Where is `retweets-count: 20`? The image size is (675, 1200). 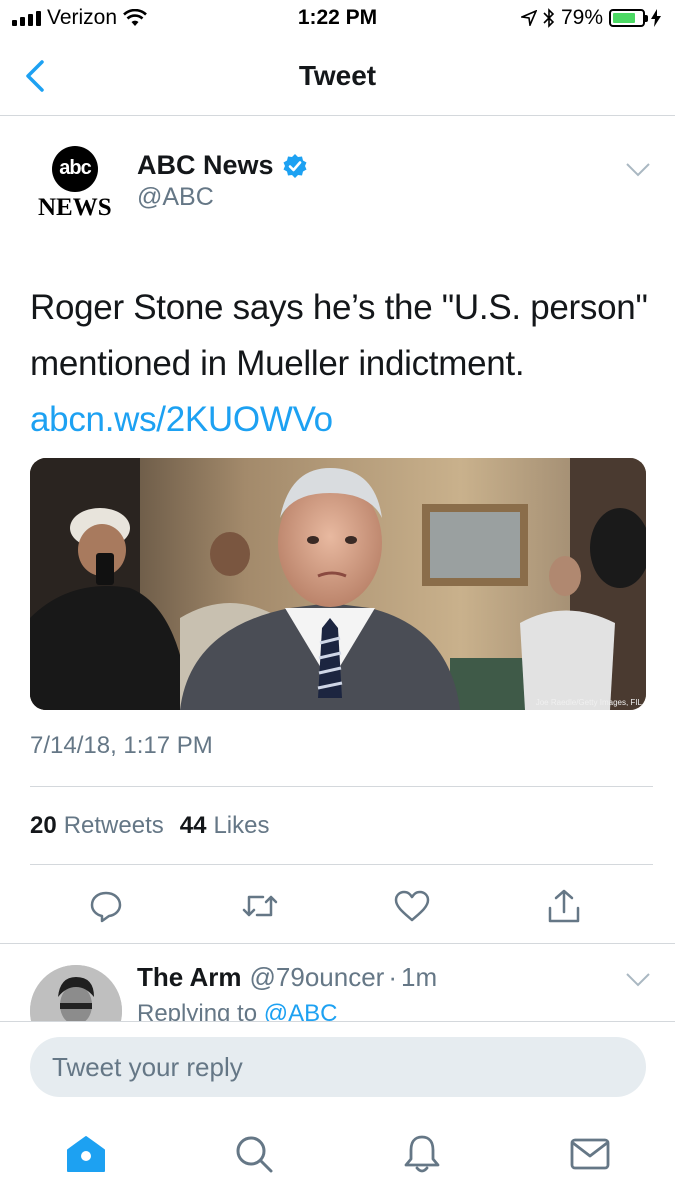
retweets-count: 20 is located at coordinates (43, 825).